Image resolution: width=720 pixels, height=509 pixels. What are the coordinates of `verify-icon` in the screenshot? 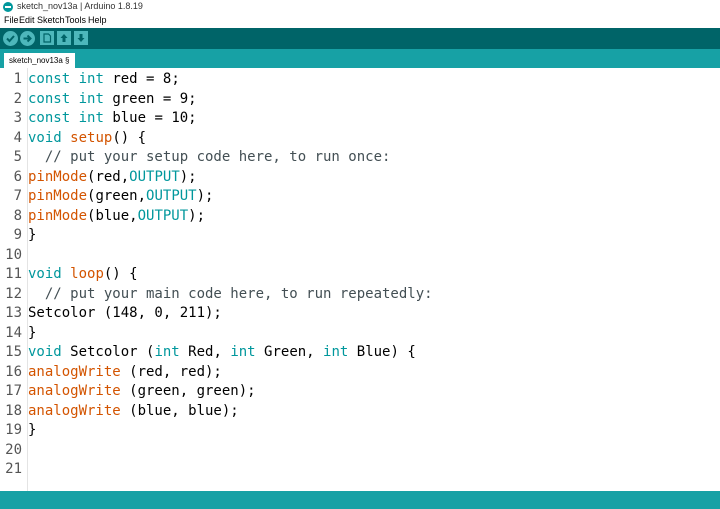 It's located at (10, 38).